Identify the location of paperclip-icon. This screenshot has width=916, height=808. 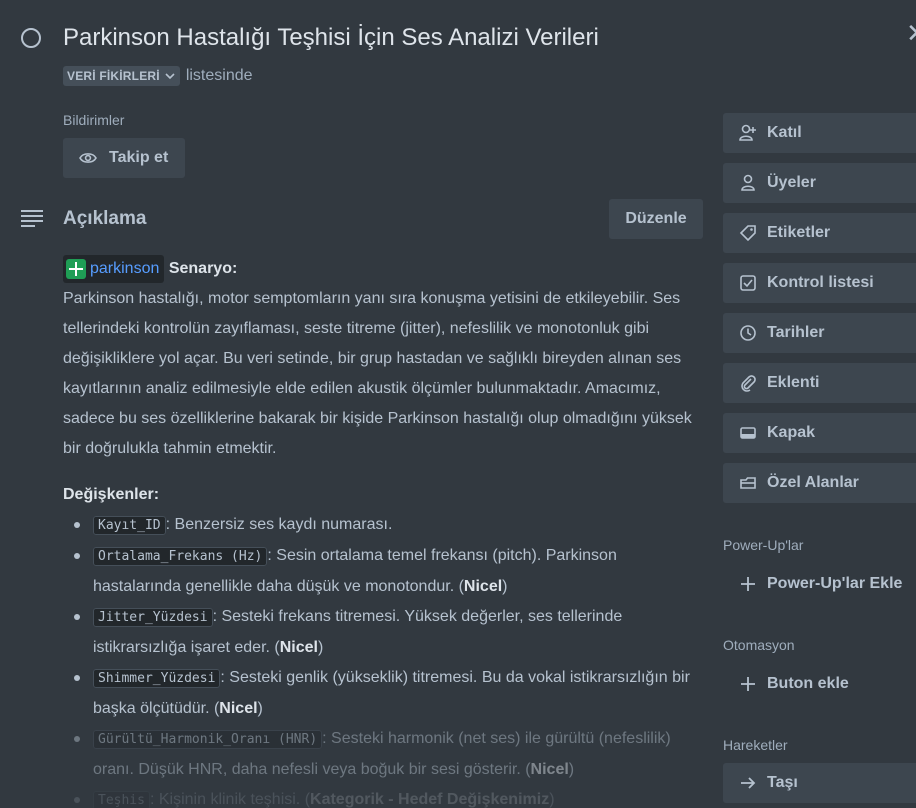
(748, 383).